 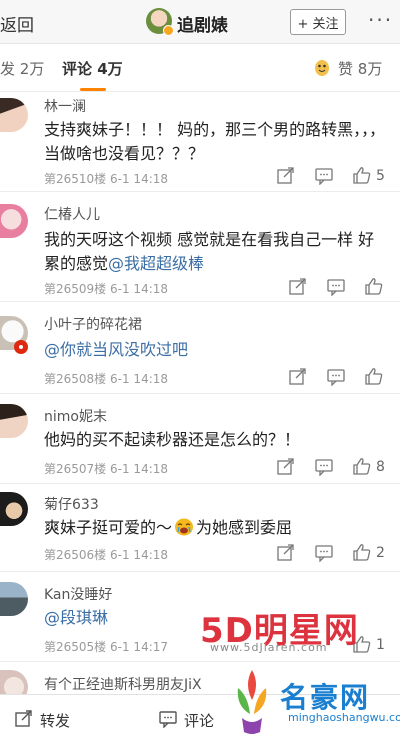 I want to click on mention-link: @我超超级棒, so click(x=156, y=263).